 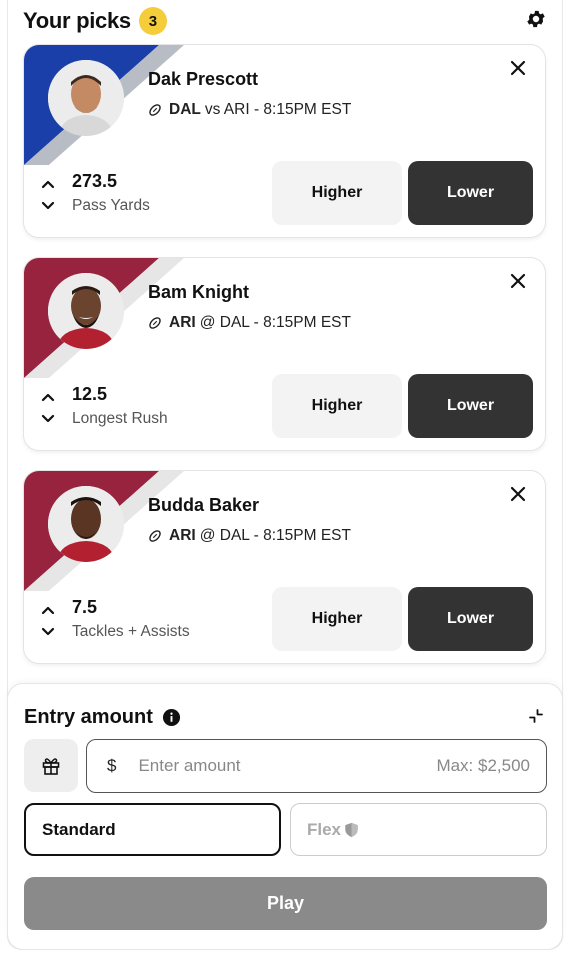 What do you see at coordinates (79, 829) in the screenshot?
I see `standard-label: Standard` at bounding box center [79, 829].